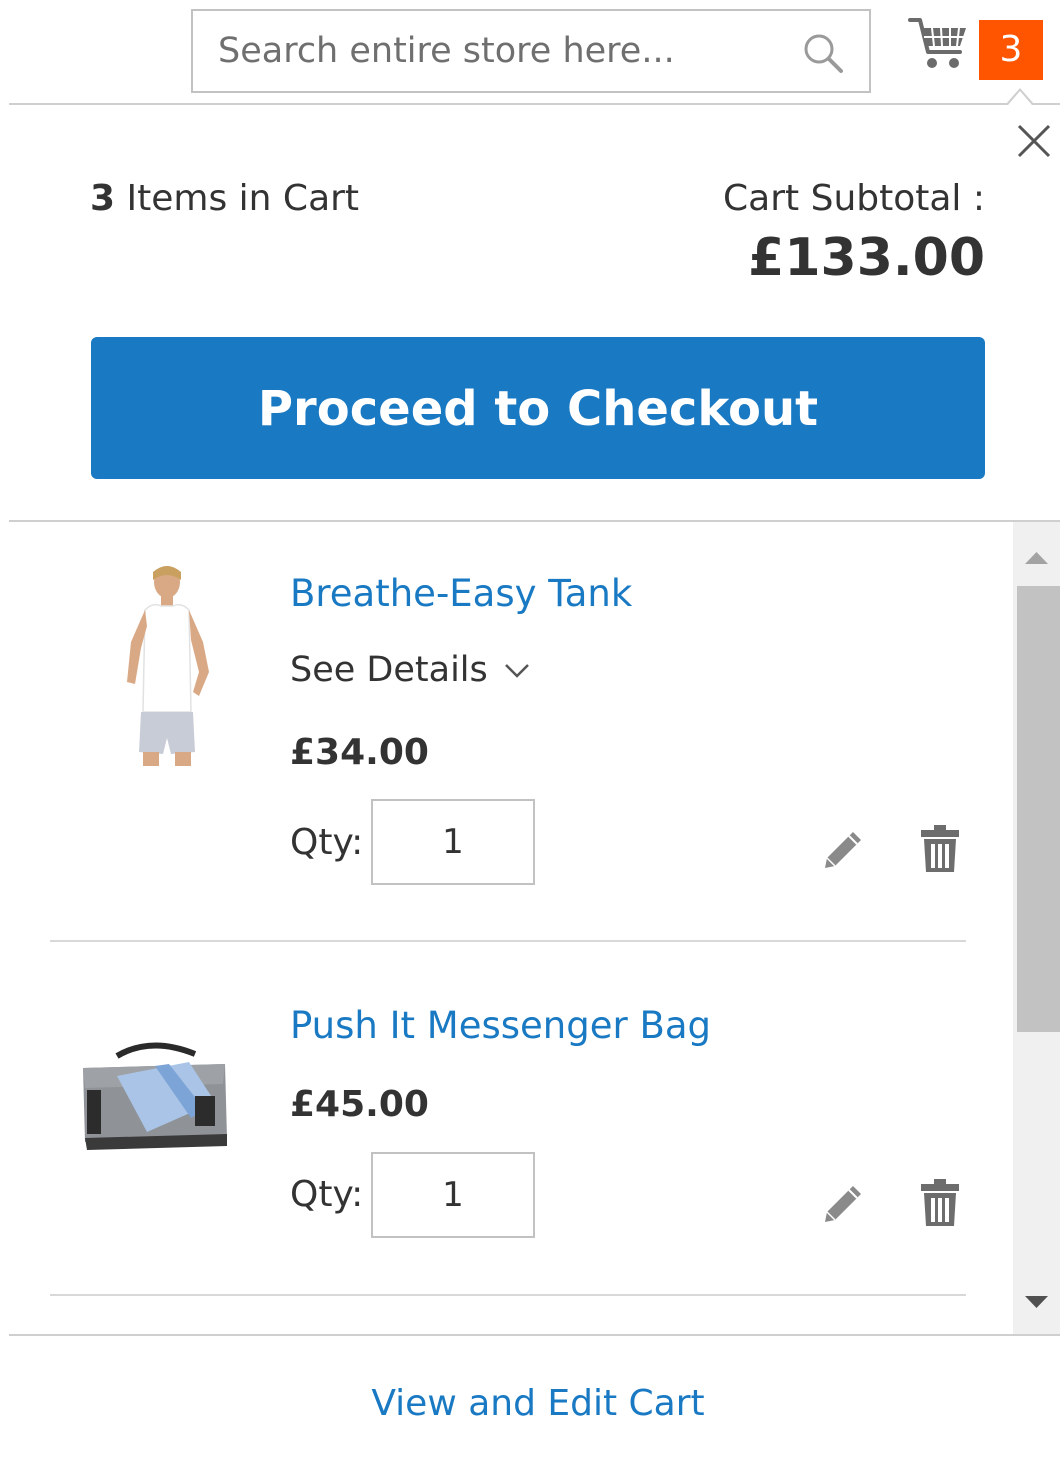 Image resolution: width=1060 pixels, height=1483 pixels. Describe the element at coordinates (155, 1096) in the screenshot. I see `messenger-bag-photo` at that location.